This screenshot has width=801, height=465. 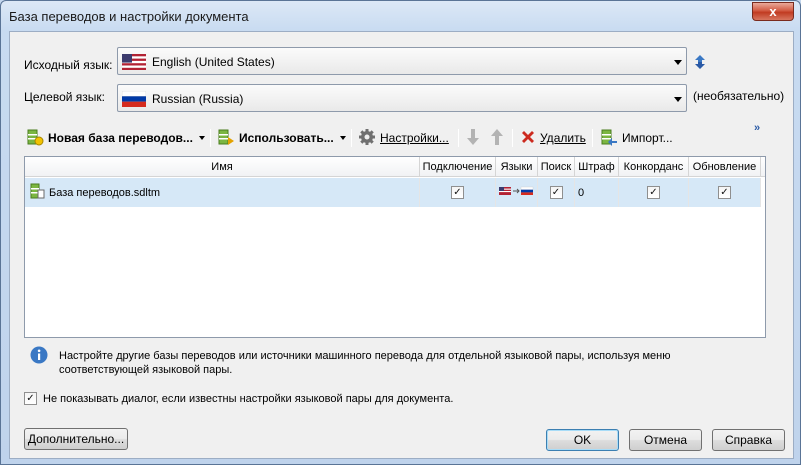 What do you see at coordinates (773, 11) in the screenshot?
I see `close-button: x` at bounding box center [773, 11].